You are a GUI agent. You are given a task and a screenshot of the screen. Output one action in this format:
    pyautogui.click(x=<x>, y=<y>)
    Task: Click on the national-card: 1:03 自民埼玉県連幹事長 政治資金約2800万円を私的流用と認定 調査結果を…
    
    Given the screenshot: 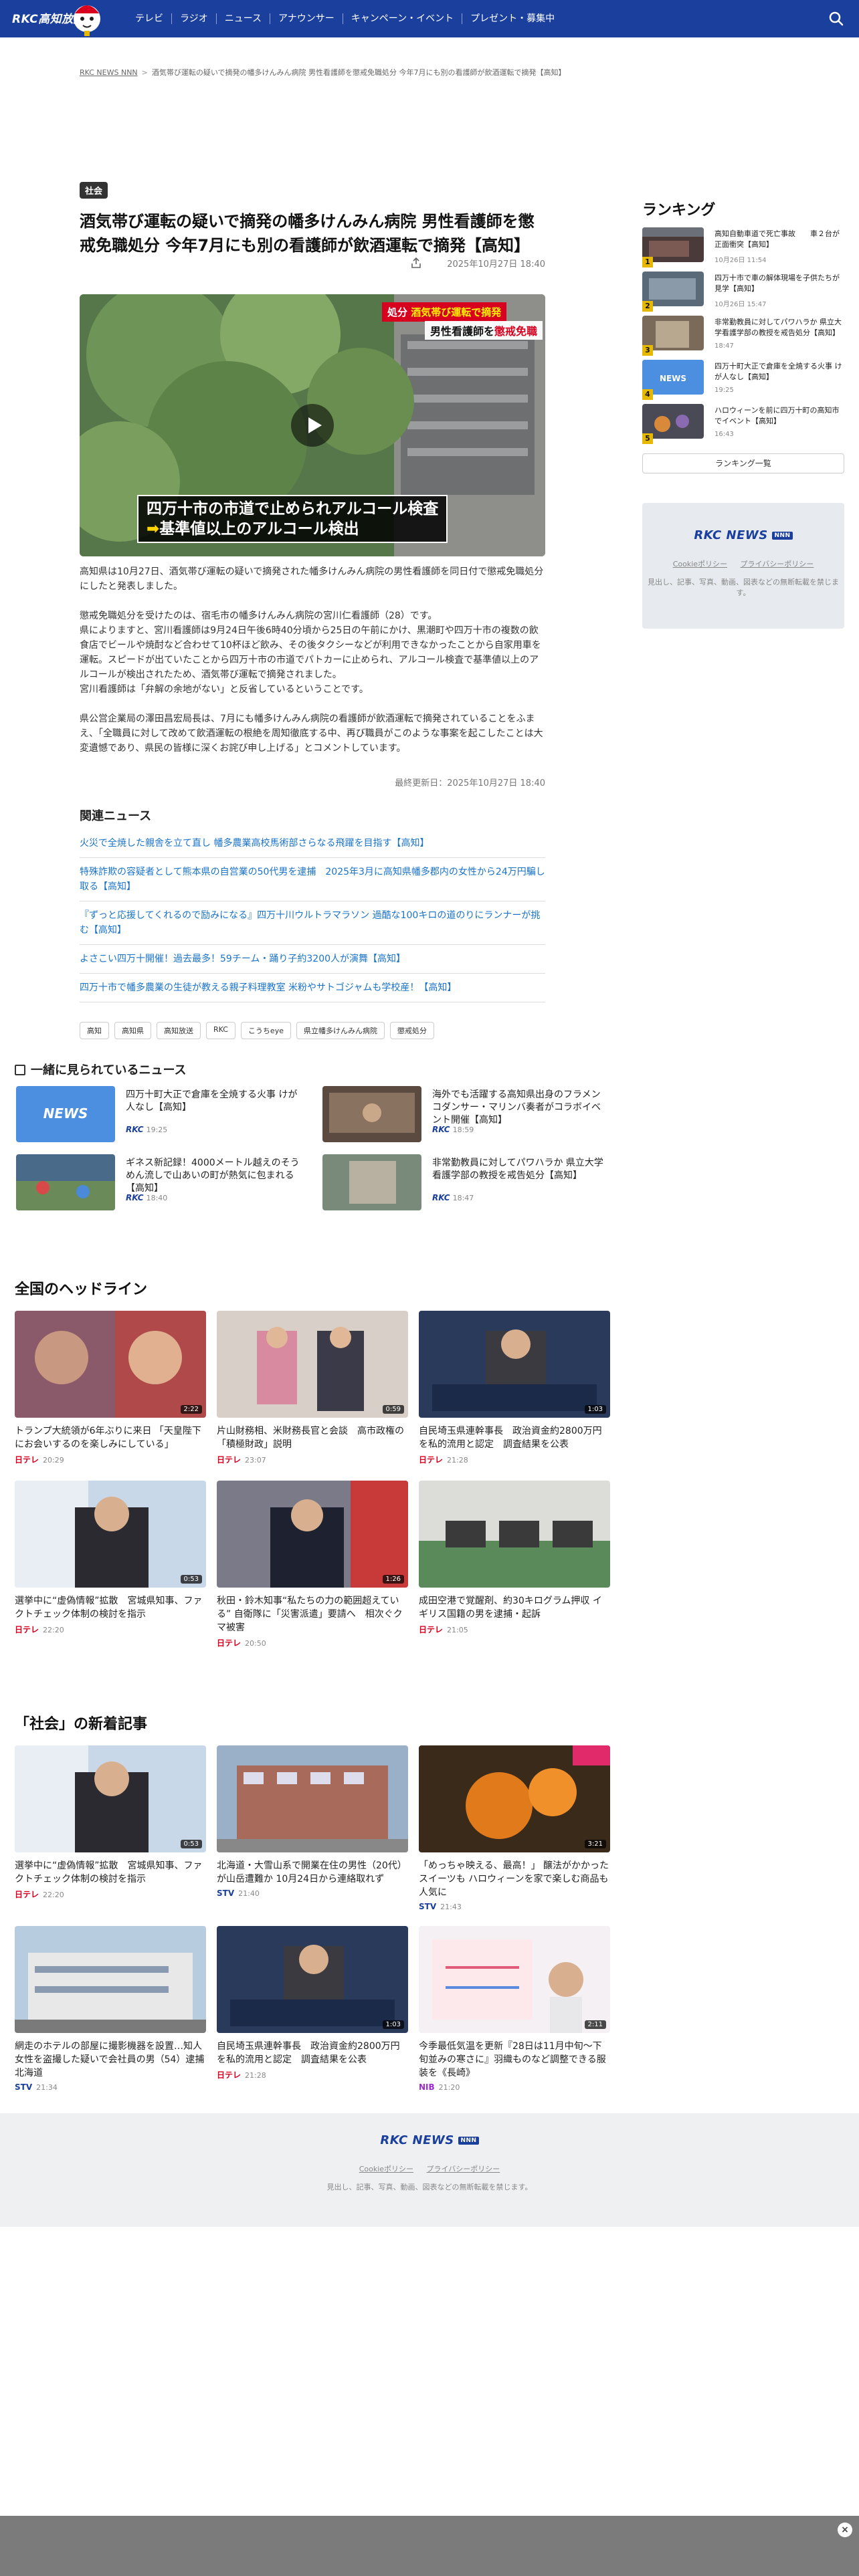 What is the action you would take?
    pyautogui.click(x=514, y=1388)
    